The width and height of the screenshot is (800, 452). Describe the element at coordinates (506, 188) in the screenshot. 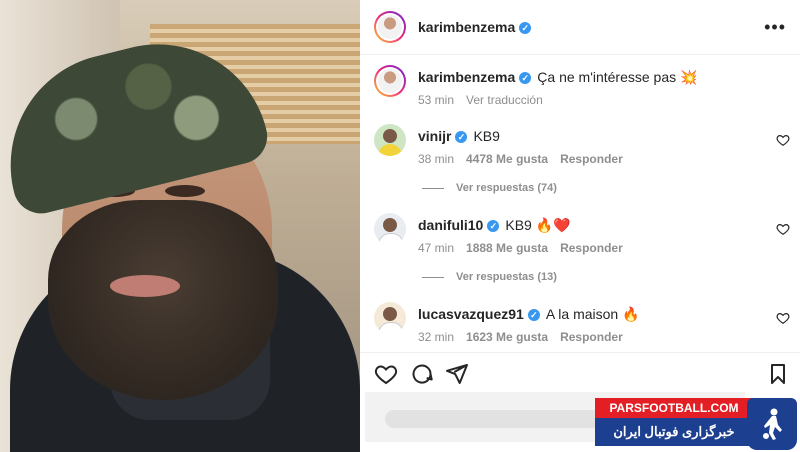

I see `view-replies-label: Ver respuestas (74)` at that location.